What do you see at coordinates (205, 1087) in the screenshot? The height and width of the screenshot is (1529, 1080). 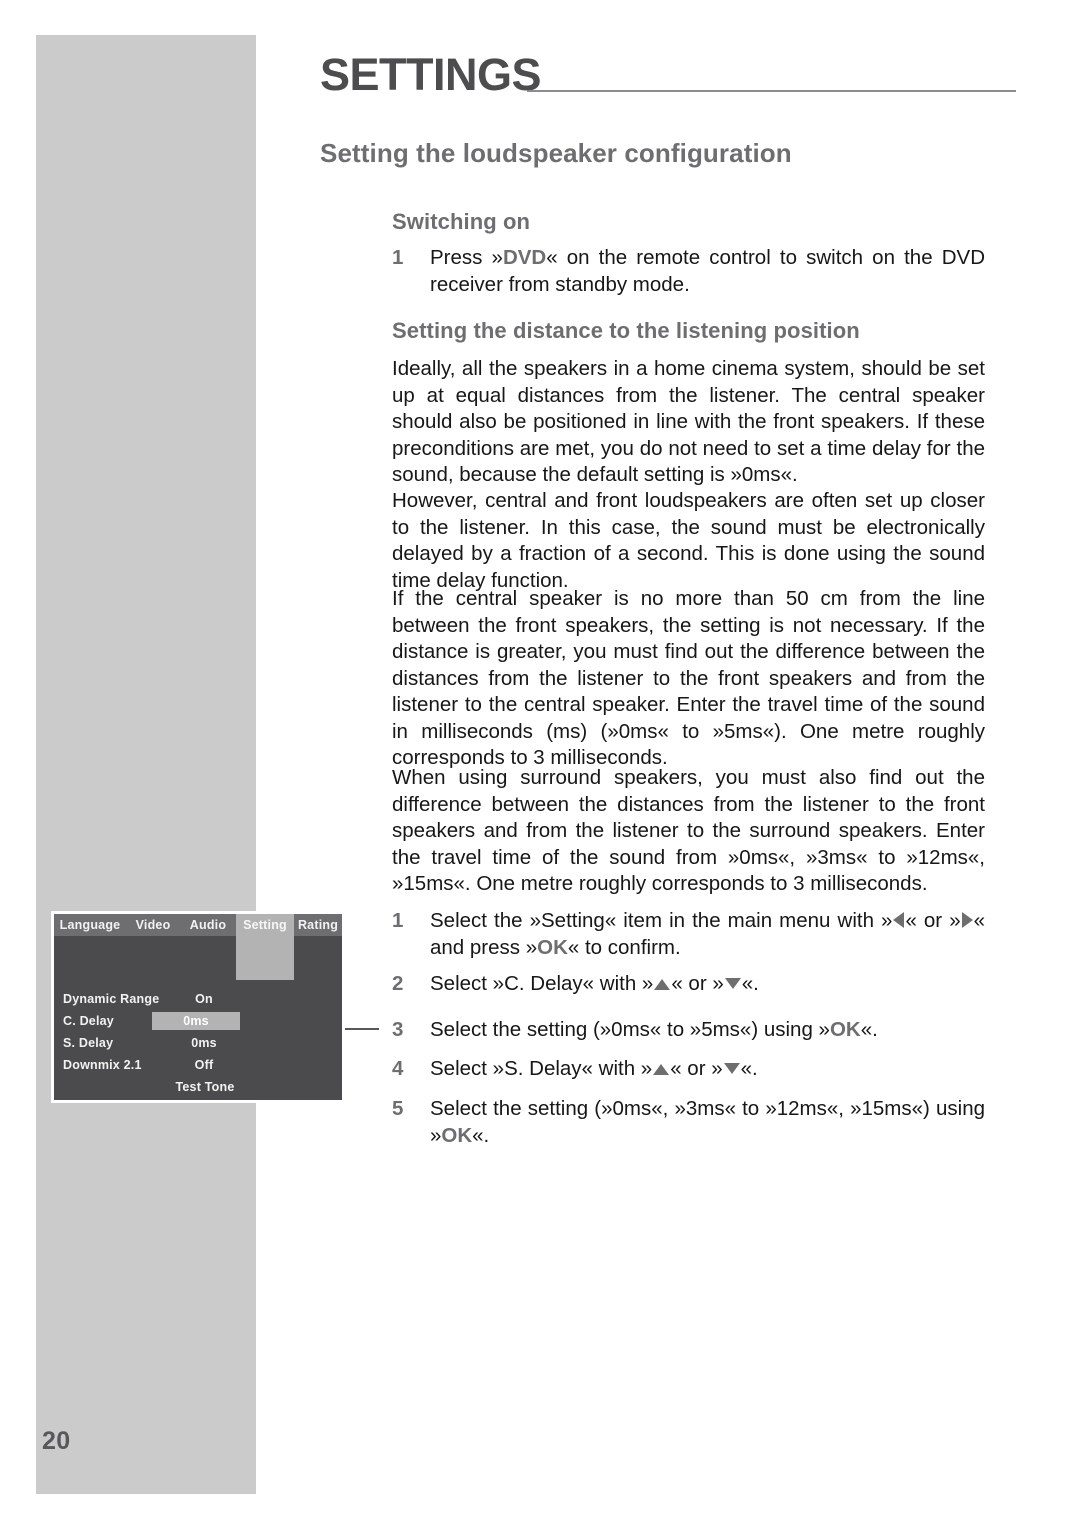 I see `osd-test-tone-label: Test Tone` at bounding box center [205, 1087].